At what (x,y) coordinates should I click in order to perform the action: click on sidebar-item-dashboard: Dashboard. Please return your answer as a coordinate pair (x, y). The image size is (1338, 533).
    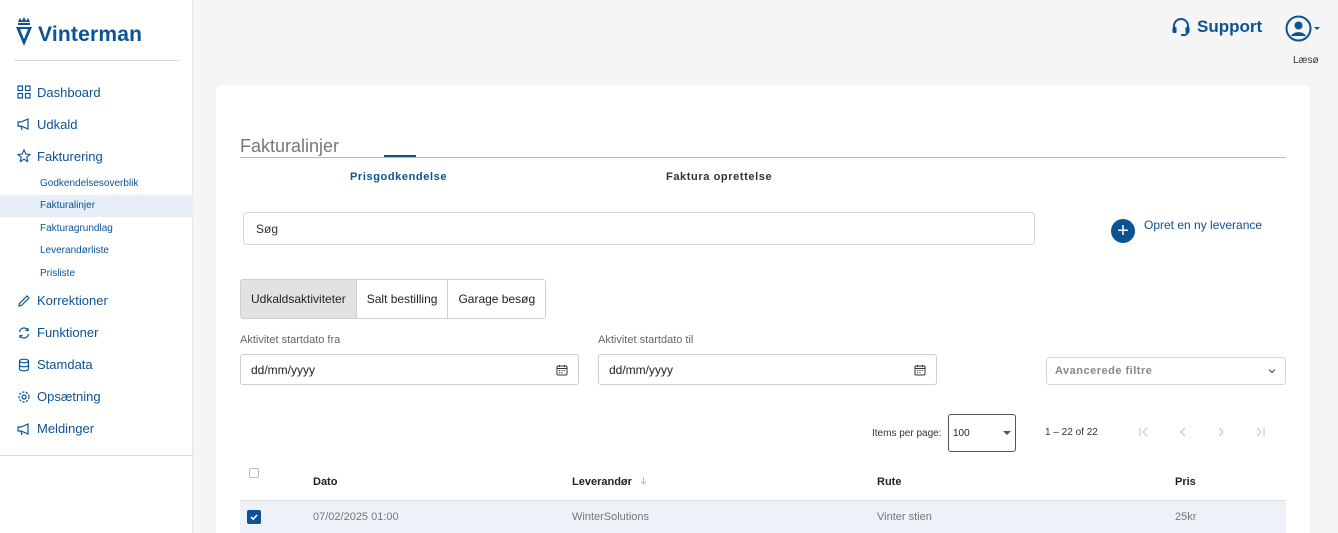
    Looking at the image, I should click on (96, 92).